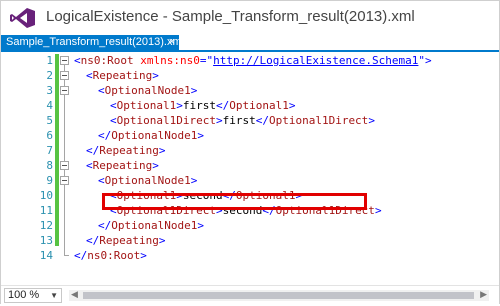 The image size is (500, 306). Describe the element at coordinates (49, 60) in the screenshot. I see `line-number: 1` at that location.